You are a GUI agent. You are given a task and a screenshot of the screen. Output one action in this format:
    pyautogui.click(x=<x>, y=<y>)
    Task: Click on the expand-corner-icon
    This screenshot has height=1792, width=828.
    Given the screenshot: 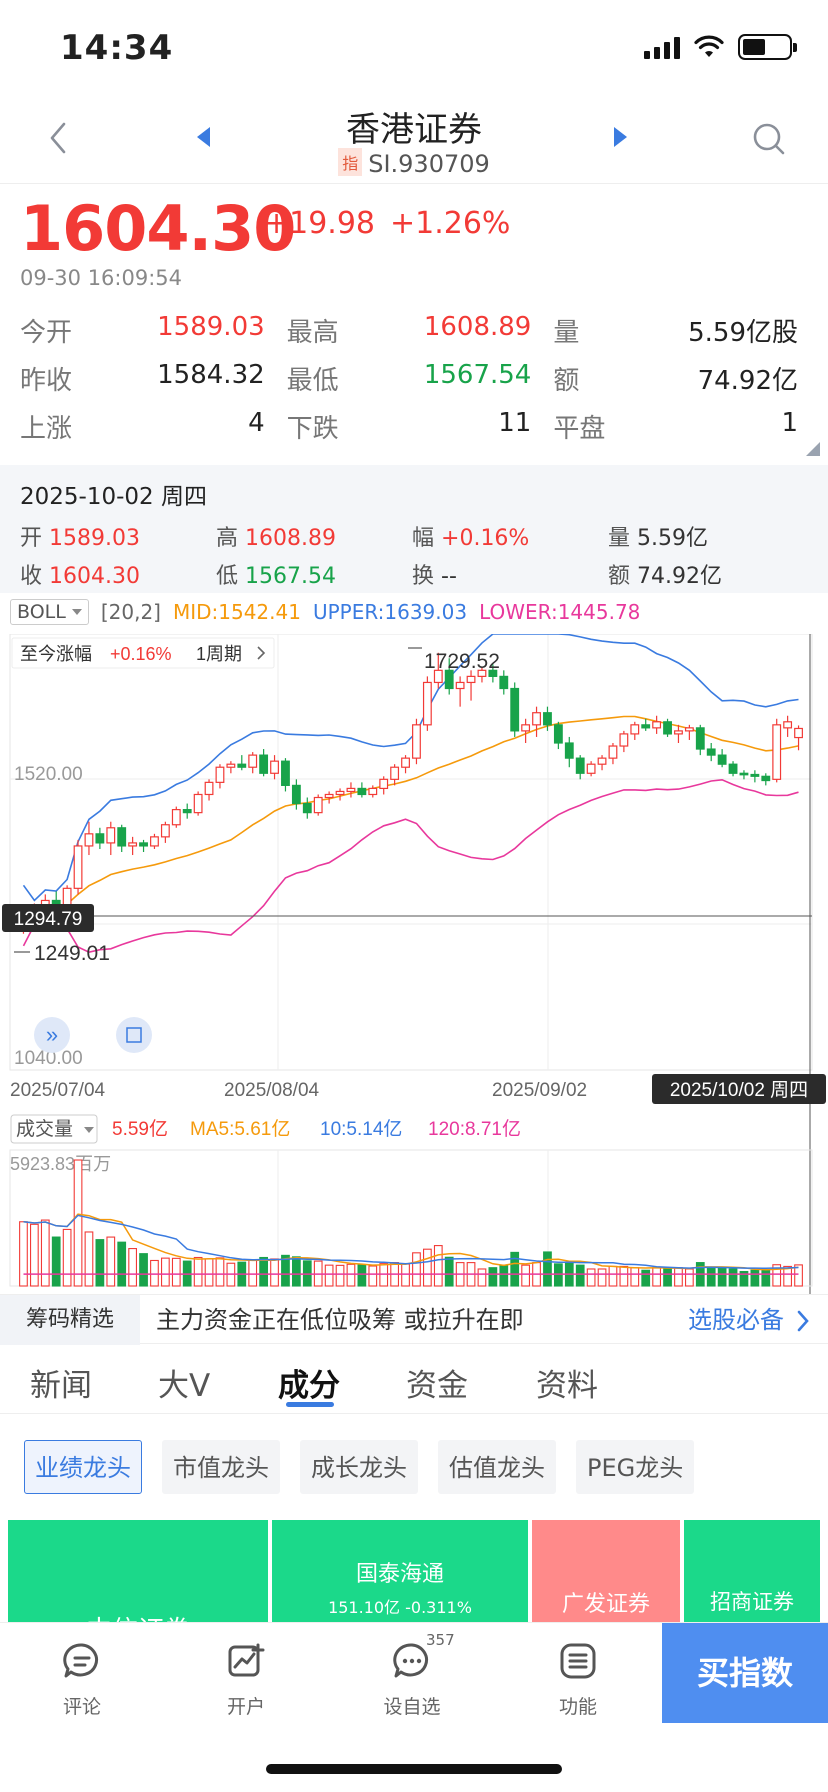 What is the action you would take?
    pyautogui.click(x=813, y=449)
    